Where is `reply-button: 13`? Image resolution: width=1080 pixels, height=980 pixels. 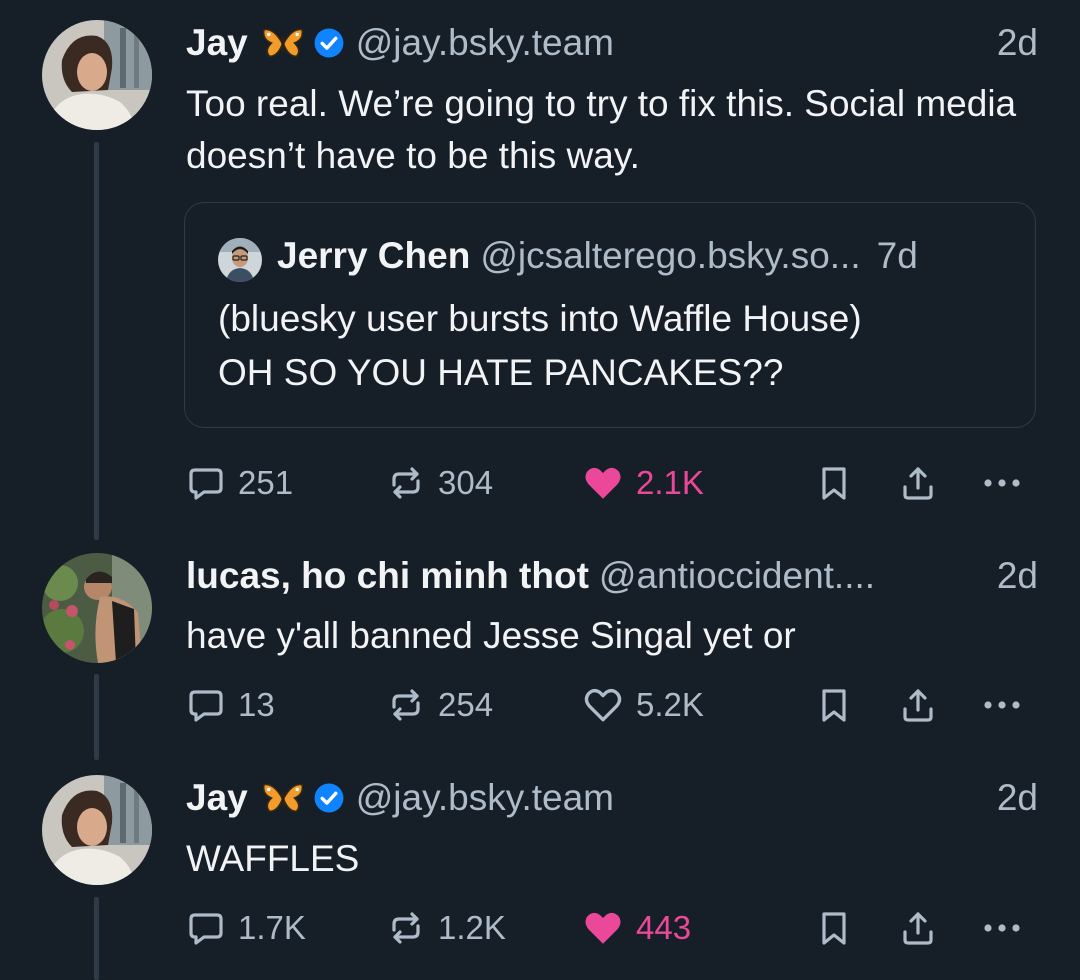
reply-button: 13 is located at coordinates (230, 705).